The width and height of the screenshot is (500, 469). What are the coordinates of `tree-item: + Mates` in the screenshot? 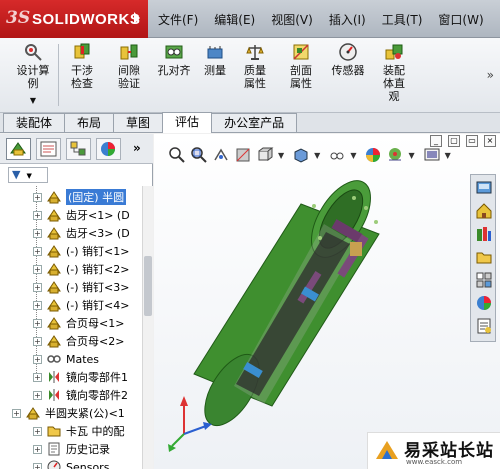 It's located at (66, 359).